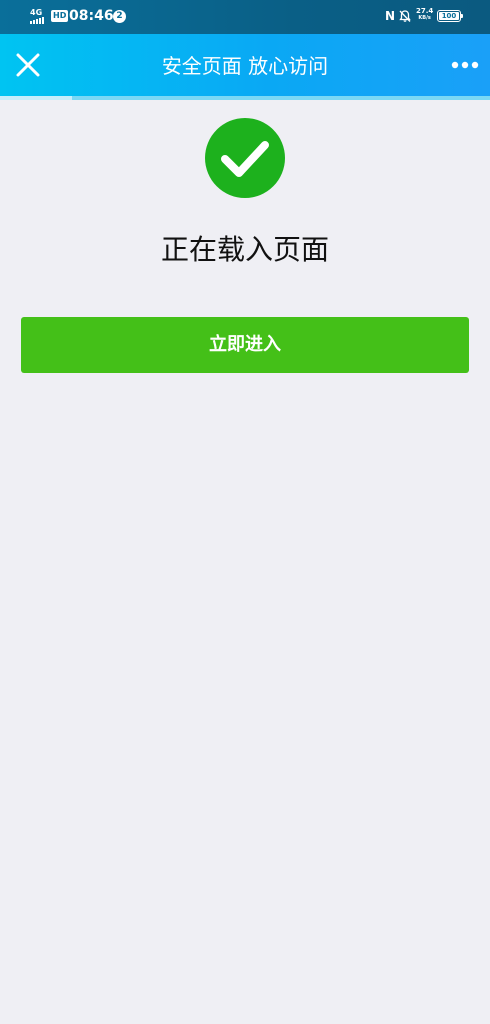 Image resolution: width=490 pixels, height=1024 pixels. I want to click on network-speed-unit: KB/s, so click(424, 18).